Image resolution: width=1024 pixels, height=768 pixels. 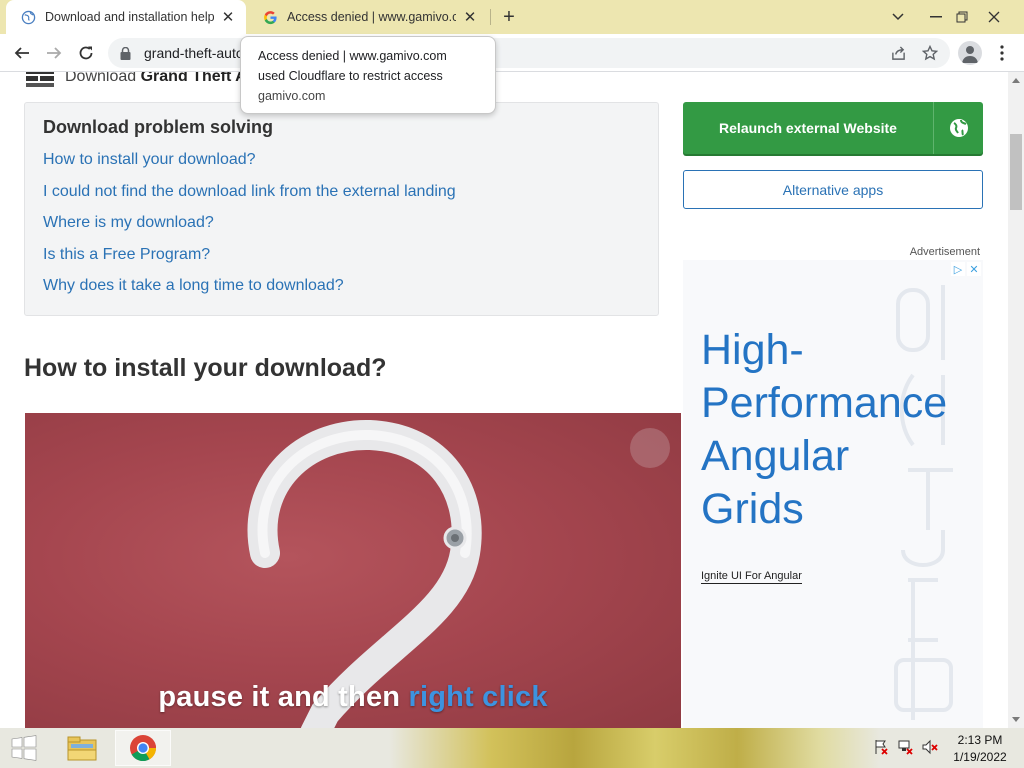 I want to click on reload-icon, so click(x=86, y=53).